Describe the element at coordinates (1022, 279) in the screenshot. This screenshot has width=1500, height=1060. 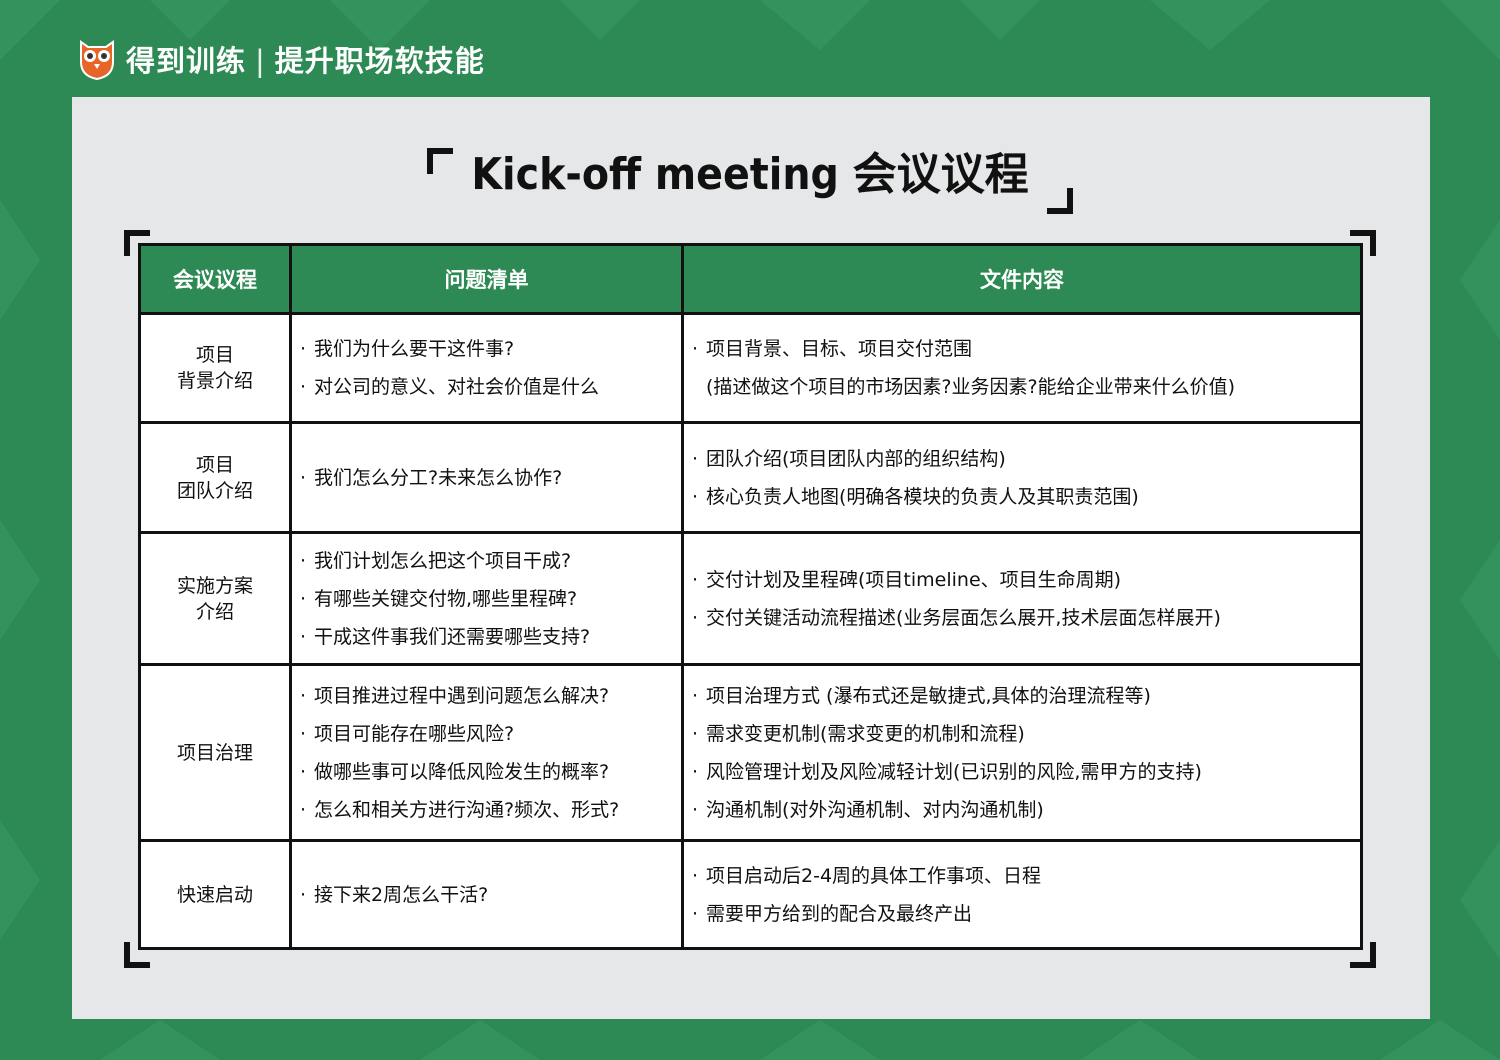
I see `column-header-files: 文件内容` at that location.